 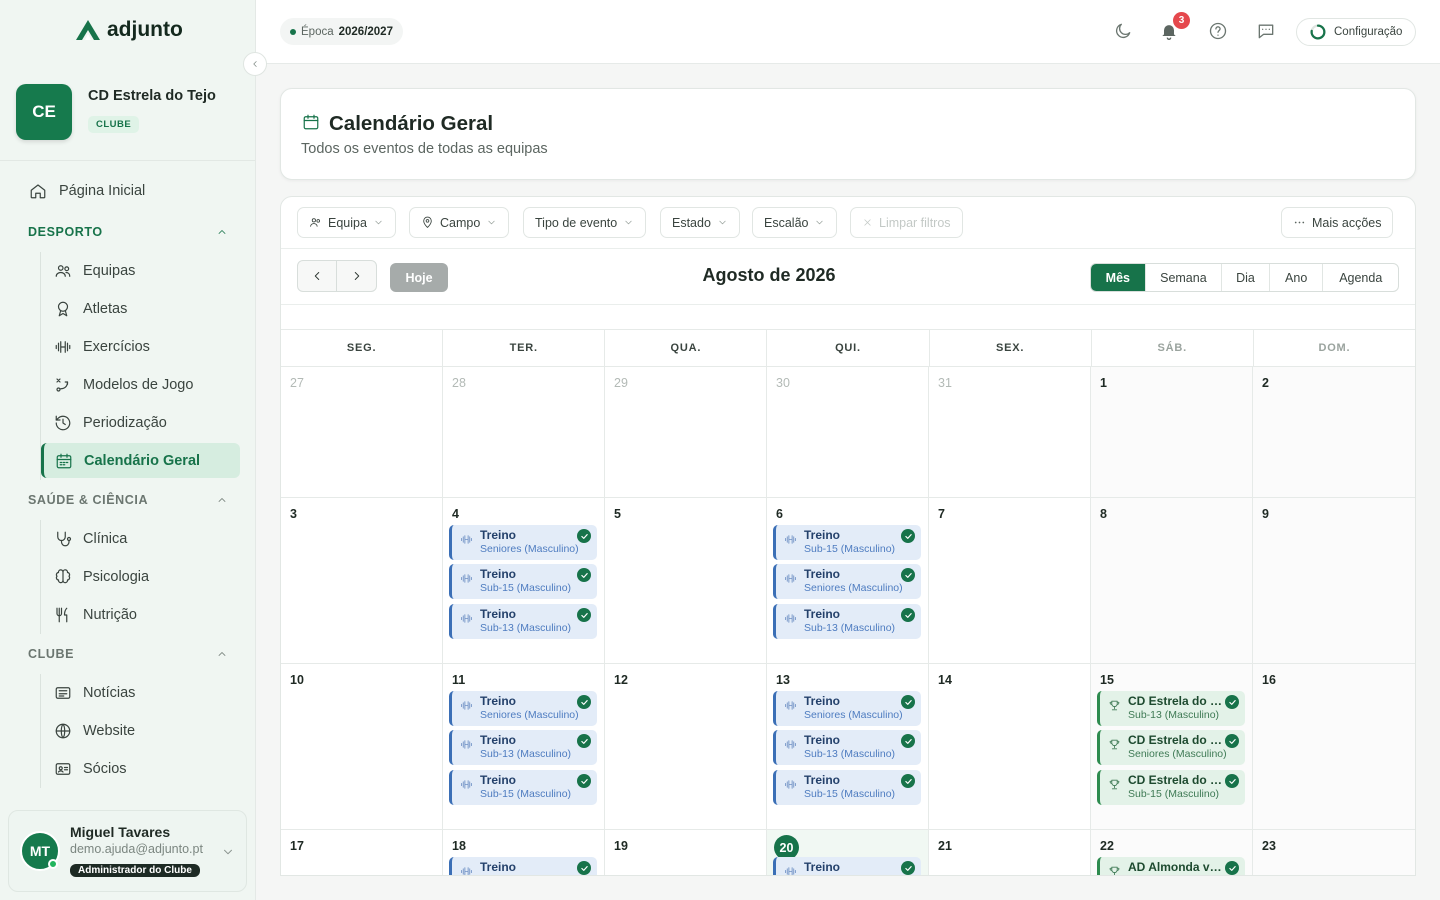 What do you see at coordinates (140, 692) in the screenshot?
I see `nav-item-noticias: Notícias` at bounding box center [140, 692].